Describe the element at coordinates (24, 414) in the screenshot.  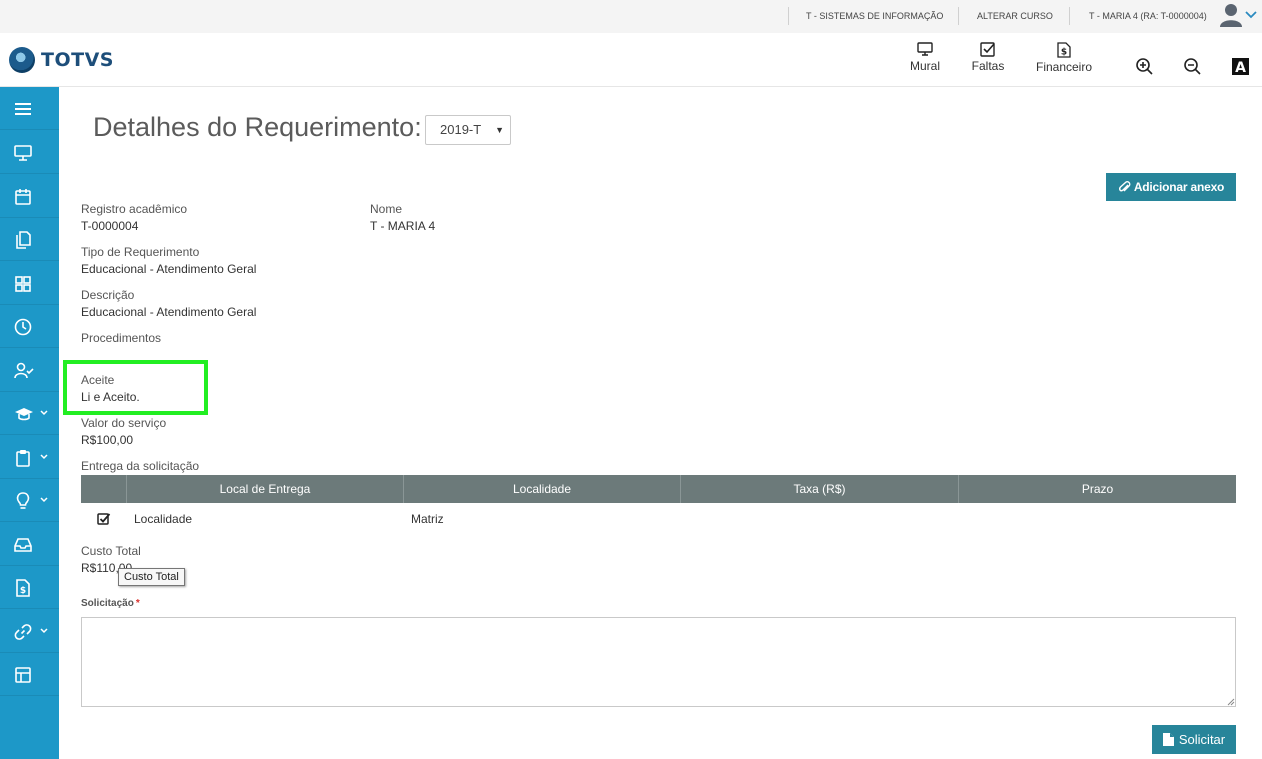
I see `graduation-cap-icon` at that location.